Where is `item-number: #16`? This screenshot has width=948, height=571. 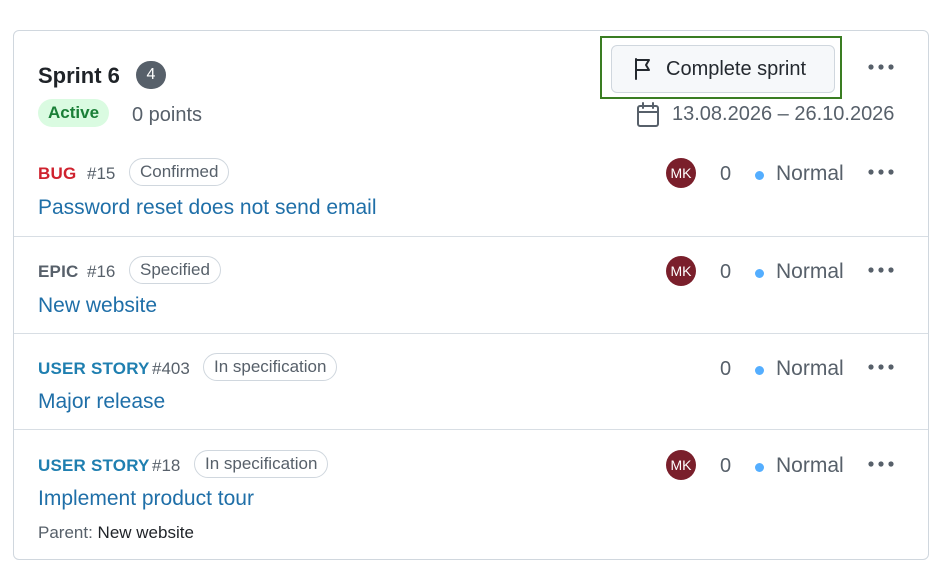 item-number: #16 is located at coordinates (101, 271).